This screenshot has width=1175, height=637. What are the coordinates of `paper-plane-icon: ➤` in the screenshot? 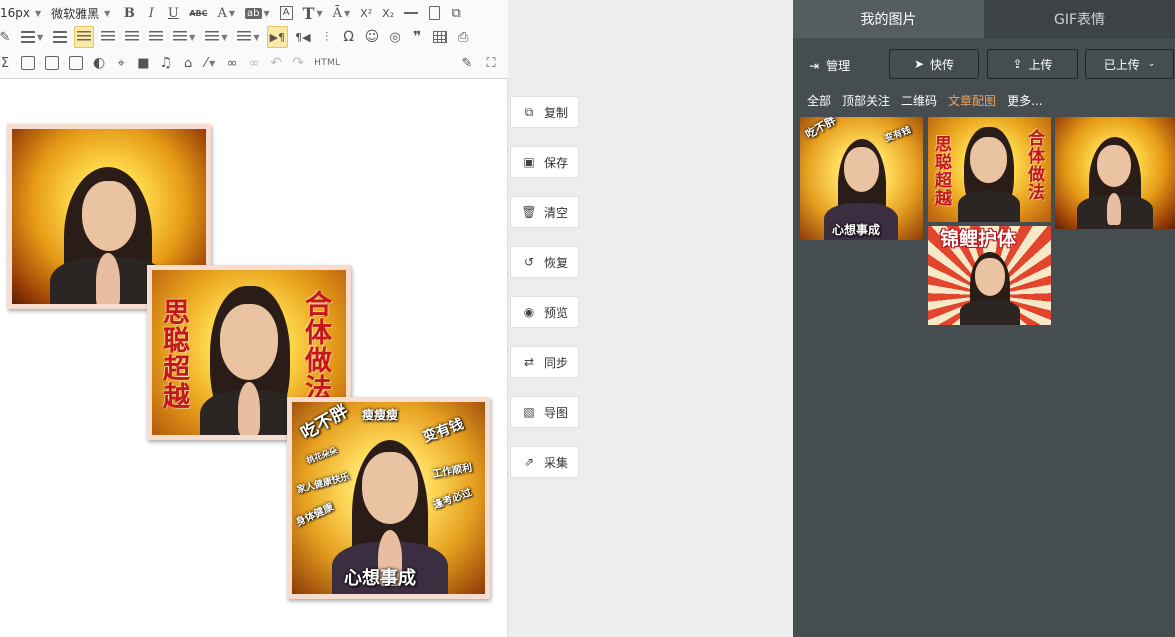 It's located at (919, 64).